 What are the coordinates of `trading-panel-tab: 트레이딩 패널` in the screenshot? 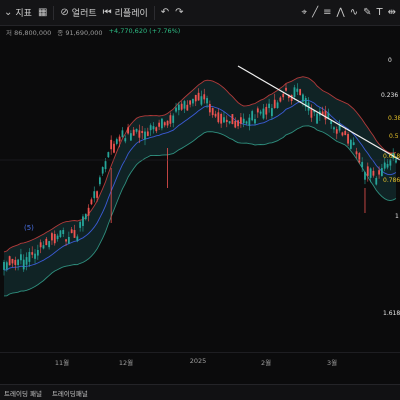 It's located at (23, 393).